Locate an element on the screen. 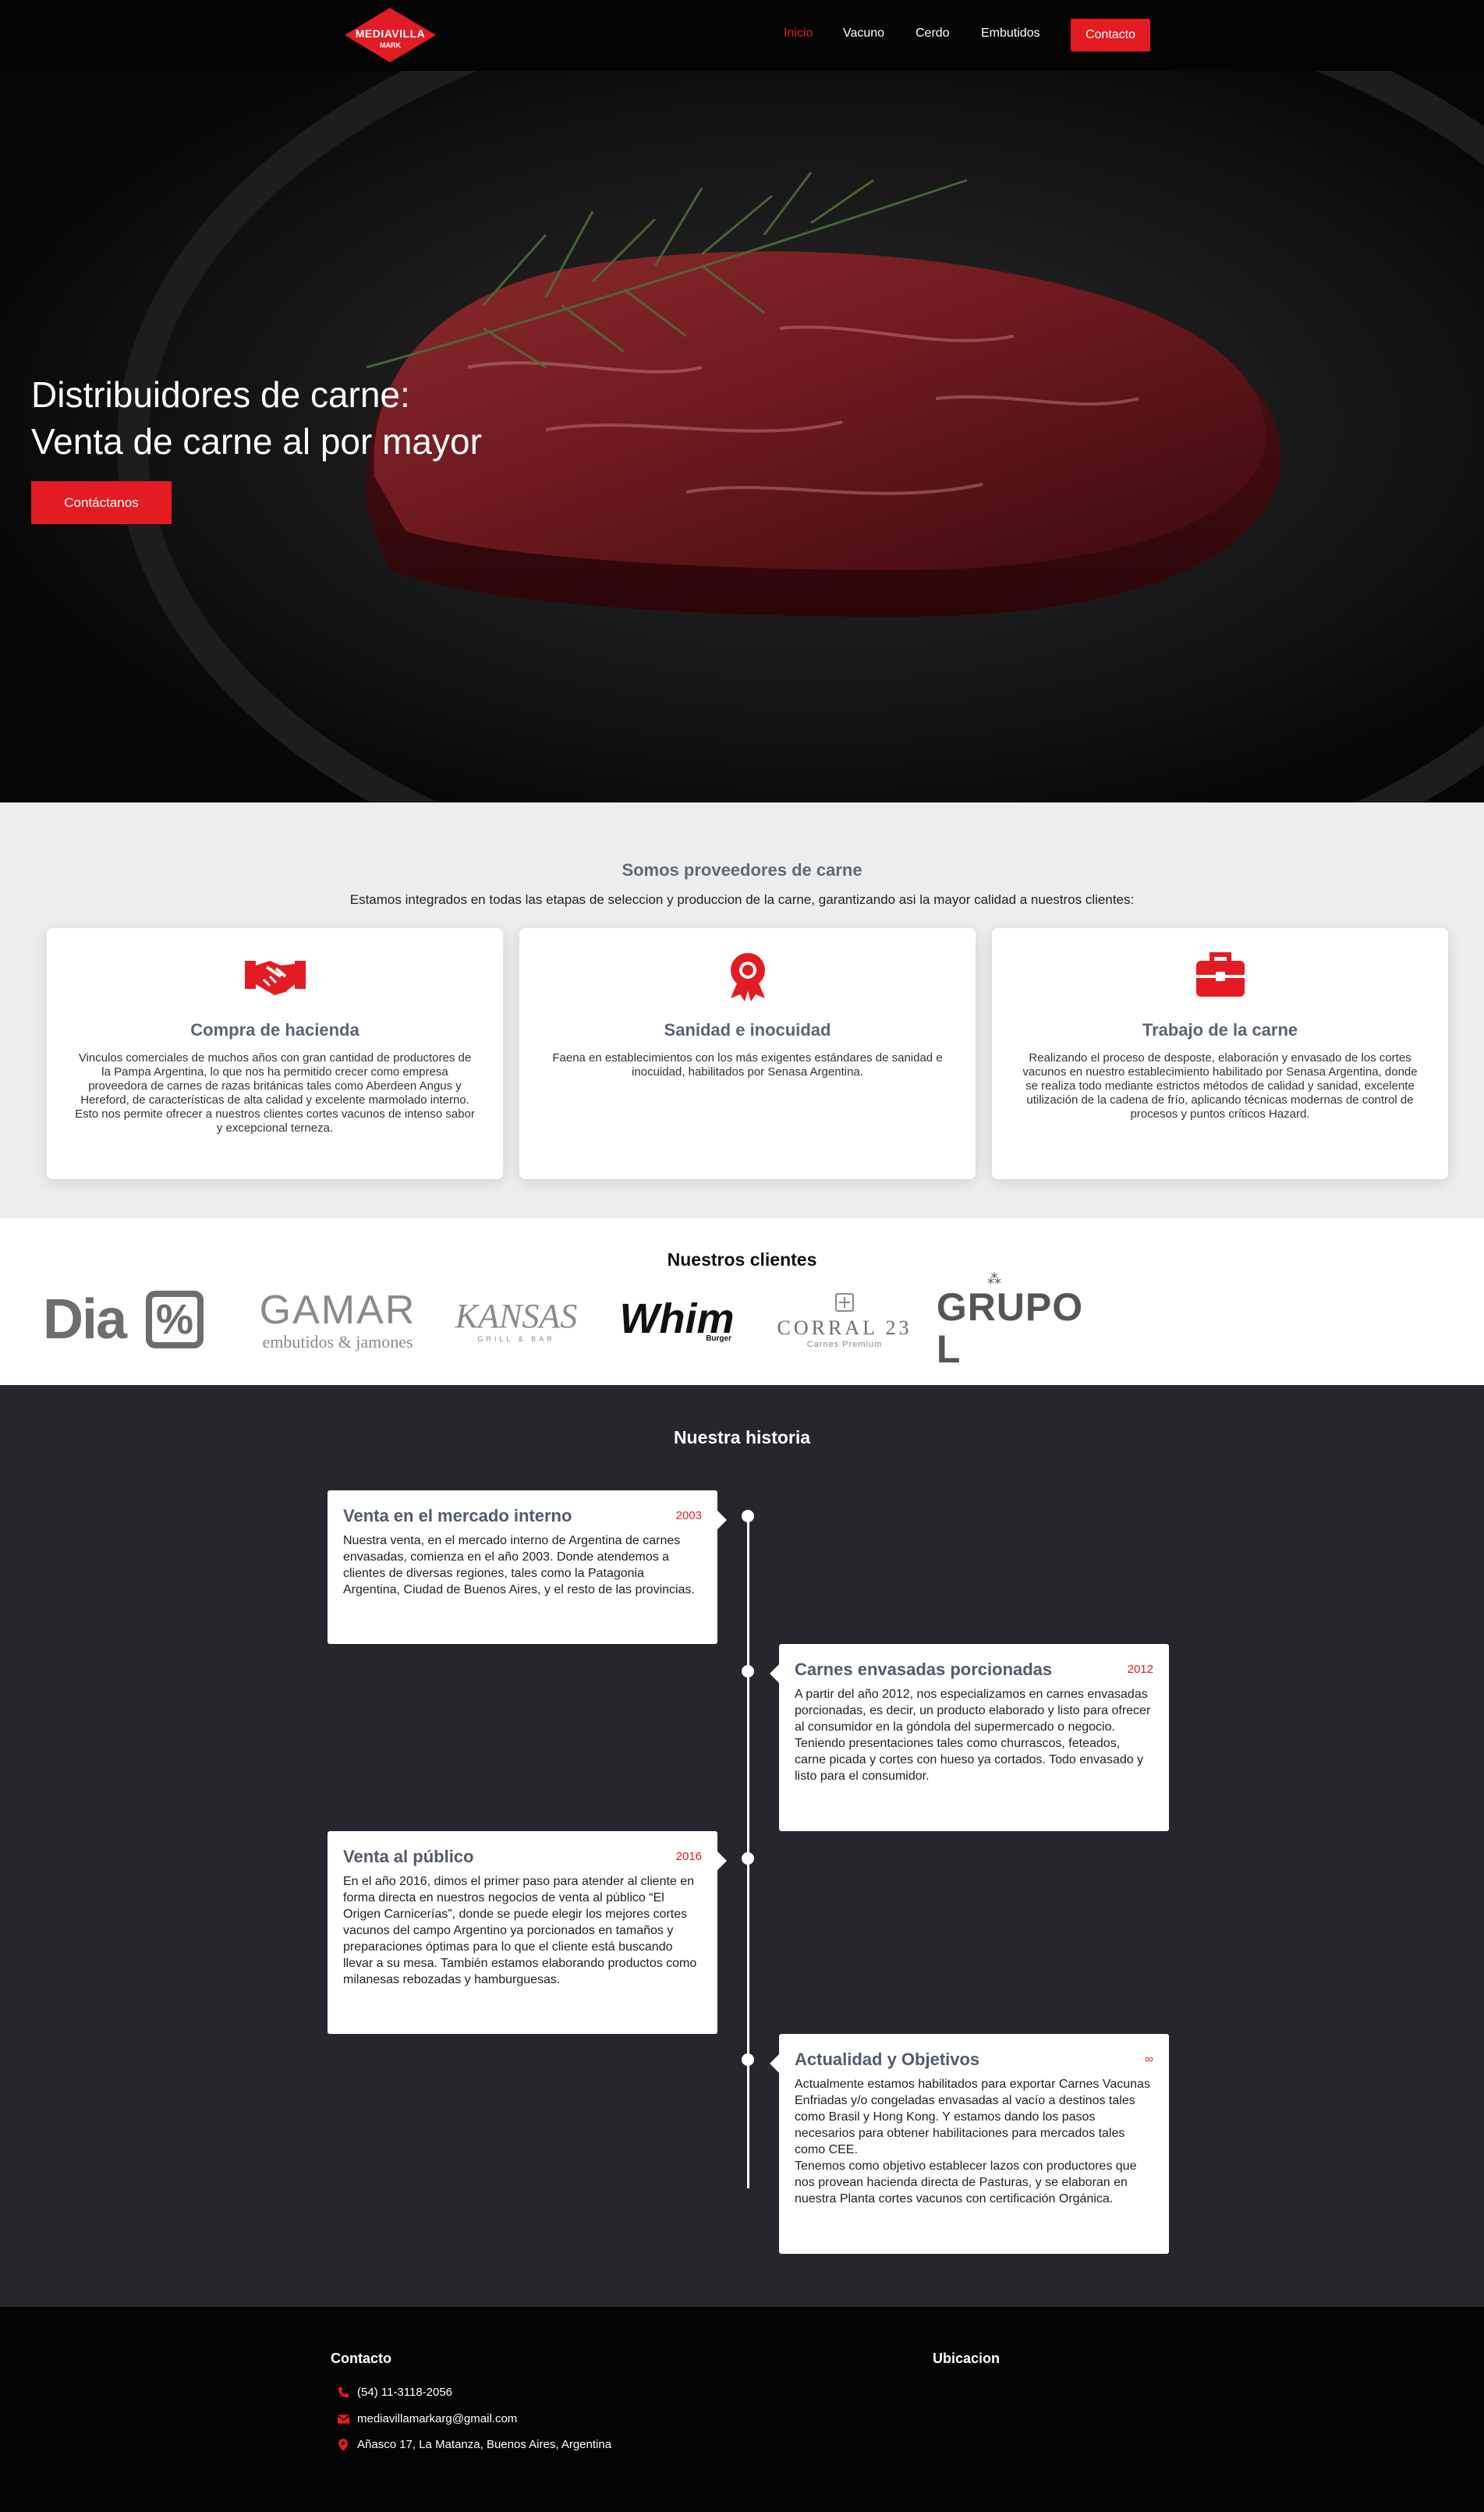  nav-contact-button: Contacto is located at coordinates (1110, 35).